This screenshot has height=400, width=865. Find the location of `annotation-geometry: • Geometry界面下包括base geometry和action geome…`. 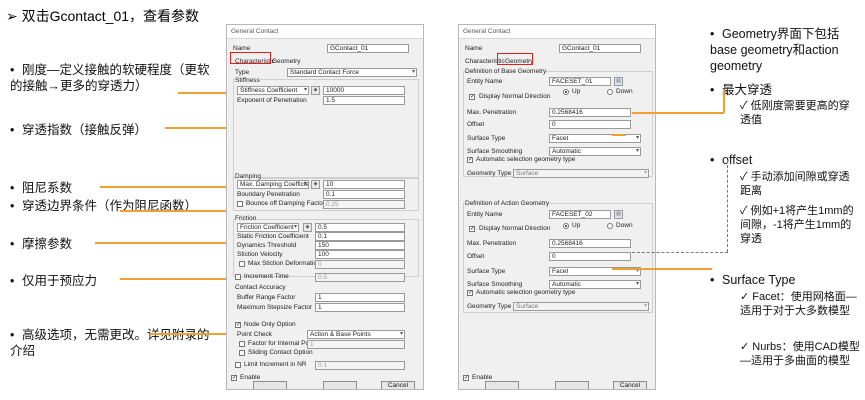

annotation-geometry: • Geometry界面下包括base geometry和action geome… is located at coordinates (775, 50).